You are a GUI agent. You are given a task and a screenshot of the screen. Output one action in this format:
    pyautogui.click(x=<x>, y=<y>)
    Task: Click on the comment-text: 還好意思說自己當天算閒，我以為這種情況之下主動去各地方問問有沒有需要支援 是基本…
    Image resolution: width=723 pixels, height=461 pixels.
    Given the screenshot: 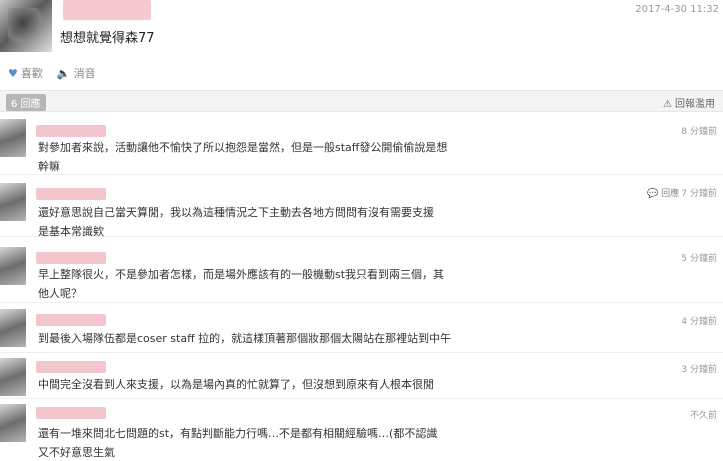 What is the action you would take?
    pyautogui.click(x=236, y=222)
    